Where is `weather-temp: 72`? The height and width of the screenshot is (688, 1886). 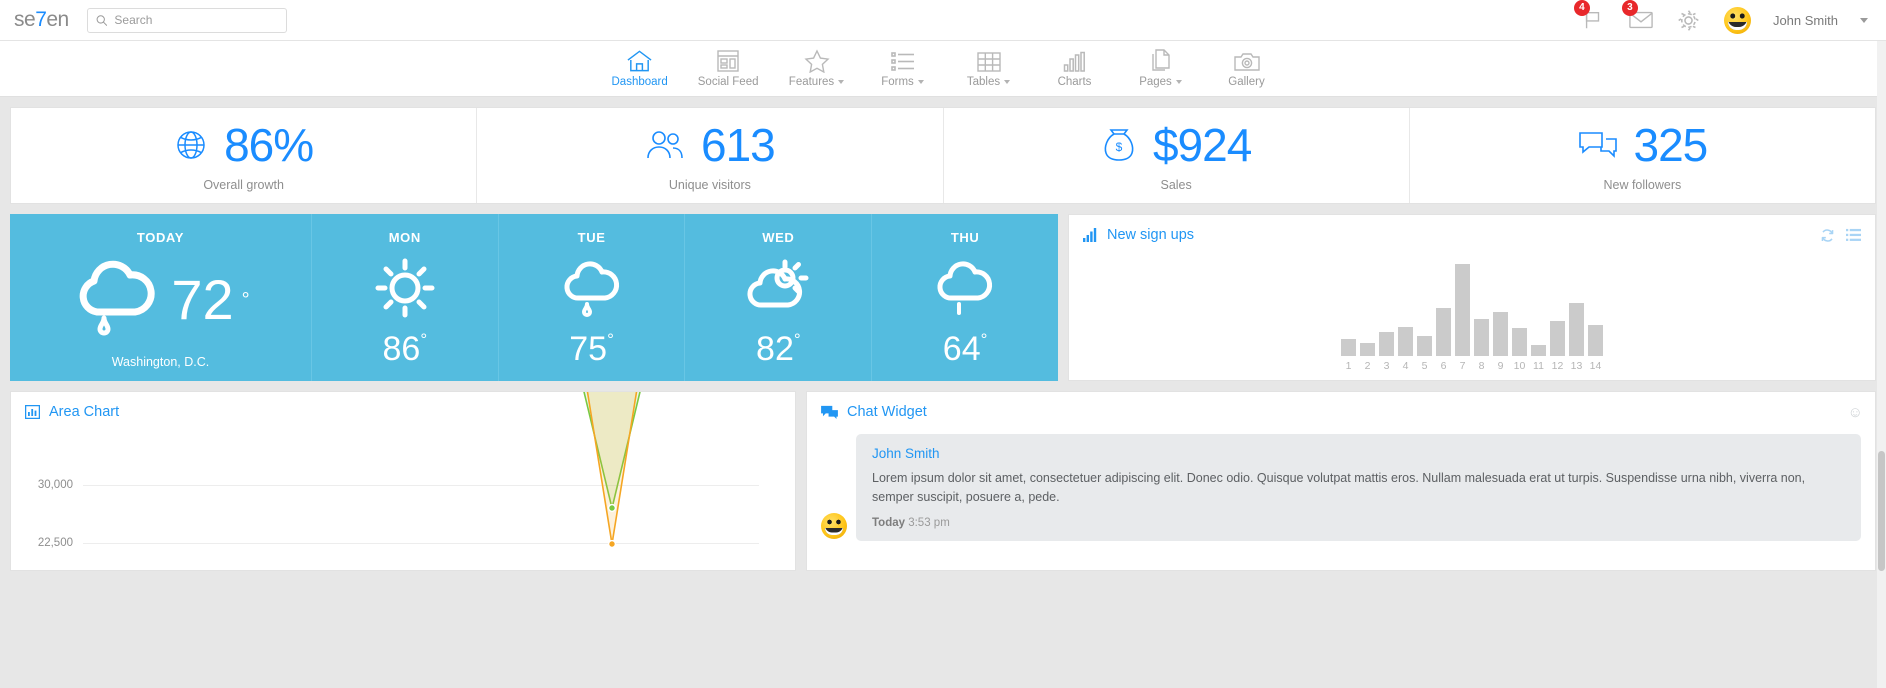 weather-temp: 72 is located at coordinates (202, 299).